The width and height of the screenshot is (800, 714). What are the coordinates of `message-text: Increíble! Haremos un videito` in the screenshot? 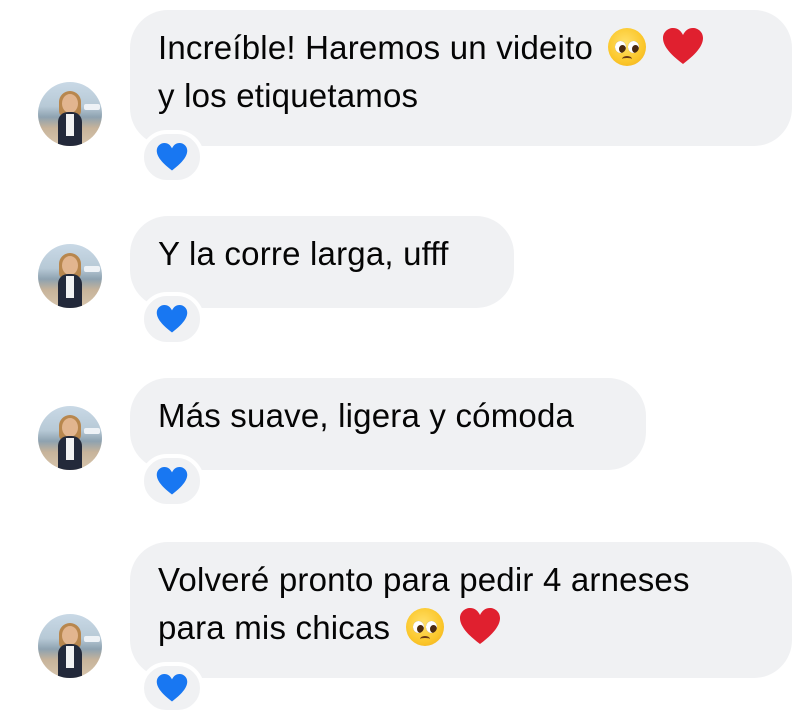 It's located at (376, 47).